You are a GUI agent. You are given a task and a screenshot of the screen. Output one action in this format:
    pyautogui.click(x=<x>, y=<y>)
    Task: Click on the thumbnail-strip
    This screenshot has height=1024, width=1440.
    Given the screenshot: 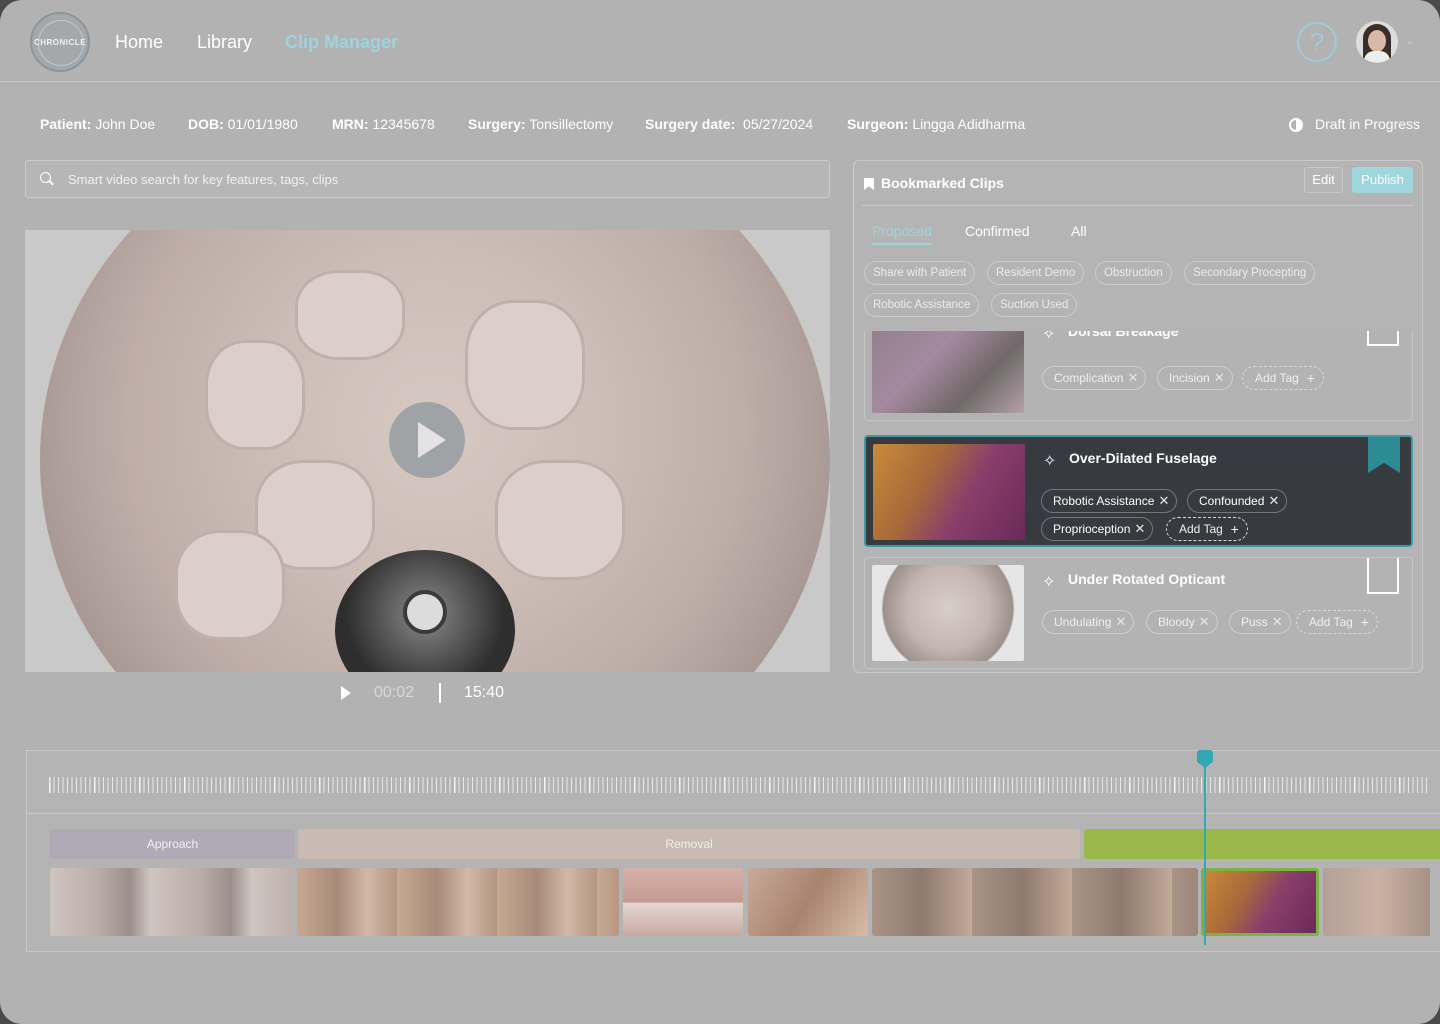 What is the action you would take?
    pyautogui.click(x=740, y=903)
    